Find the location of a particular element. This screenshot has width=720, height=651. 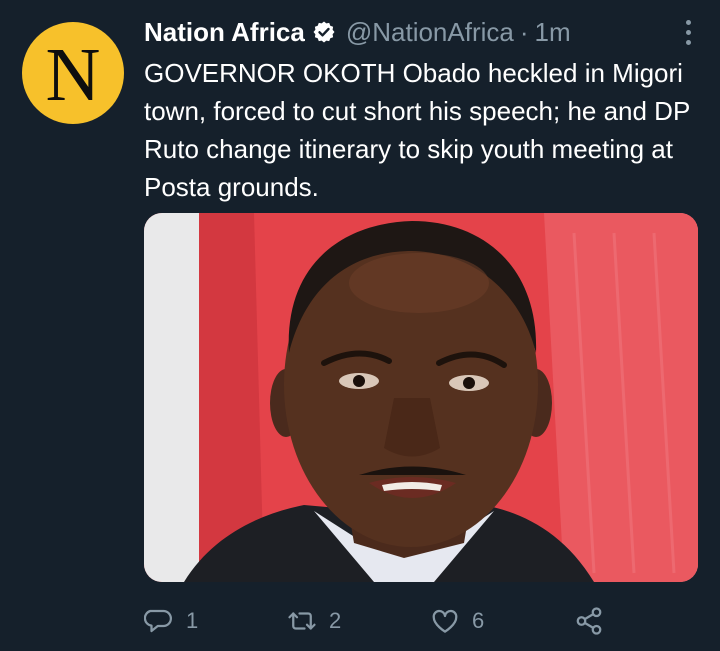

reply-button: 1 is located at coordinates (171, 621).